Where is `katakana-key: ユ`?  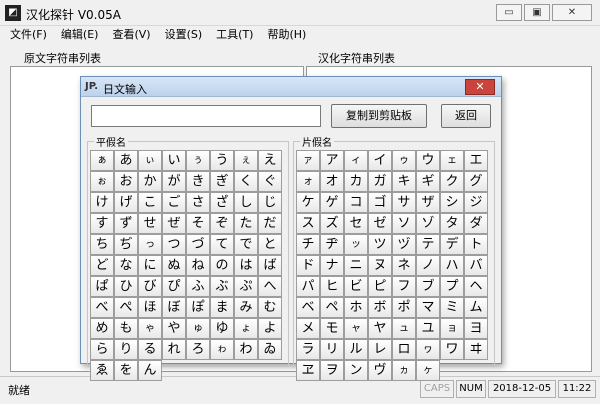
katakana-key: ユ is located at coordinates (428, 328).